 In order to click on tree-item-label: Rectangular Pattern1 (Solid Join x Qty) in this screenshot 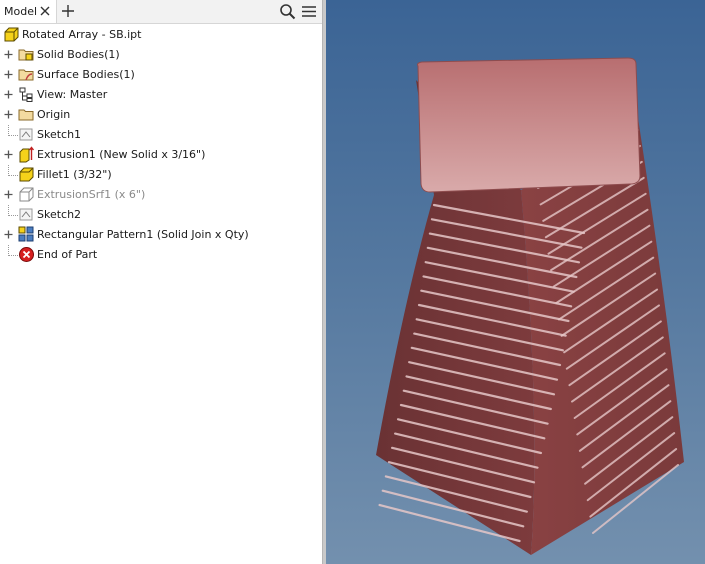, I will do `click(143, 234)`.